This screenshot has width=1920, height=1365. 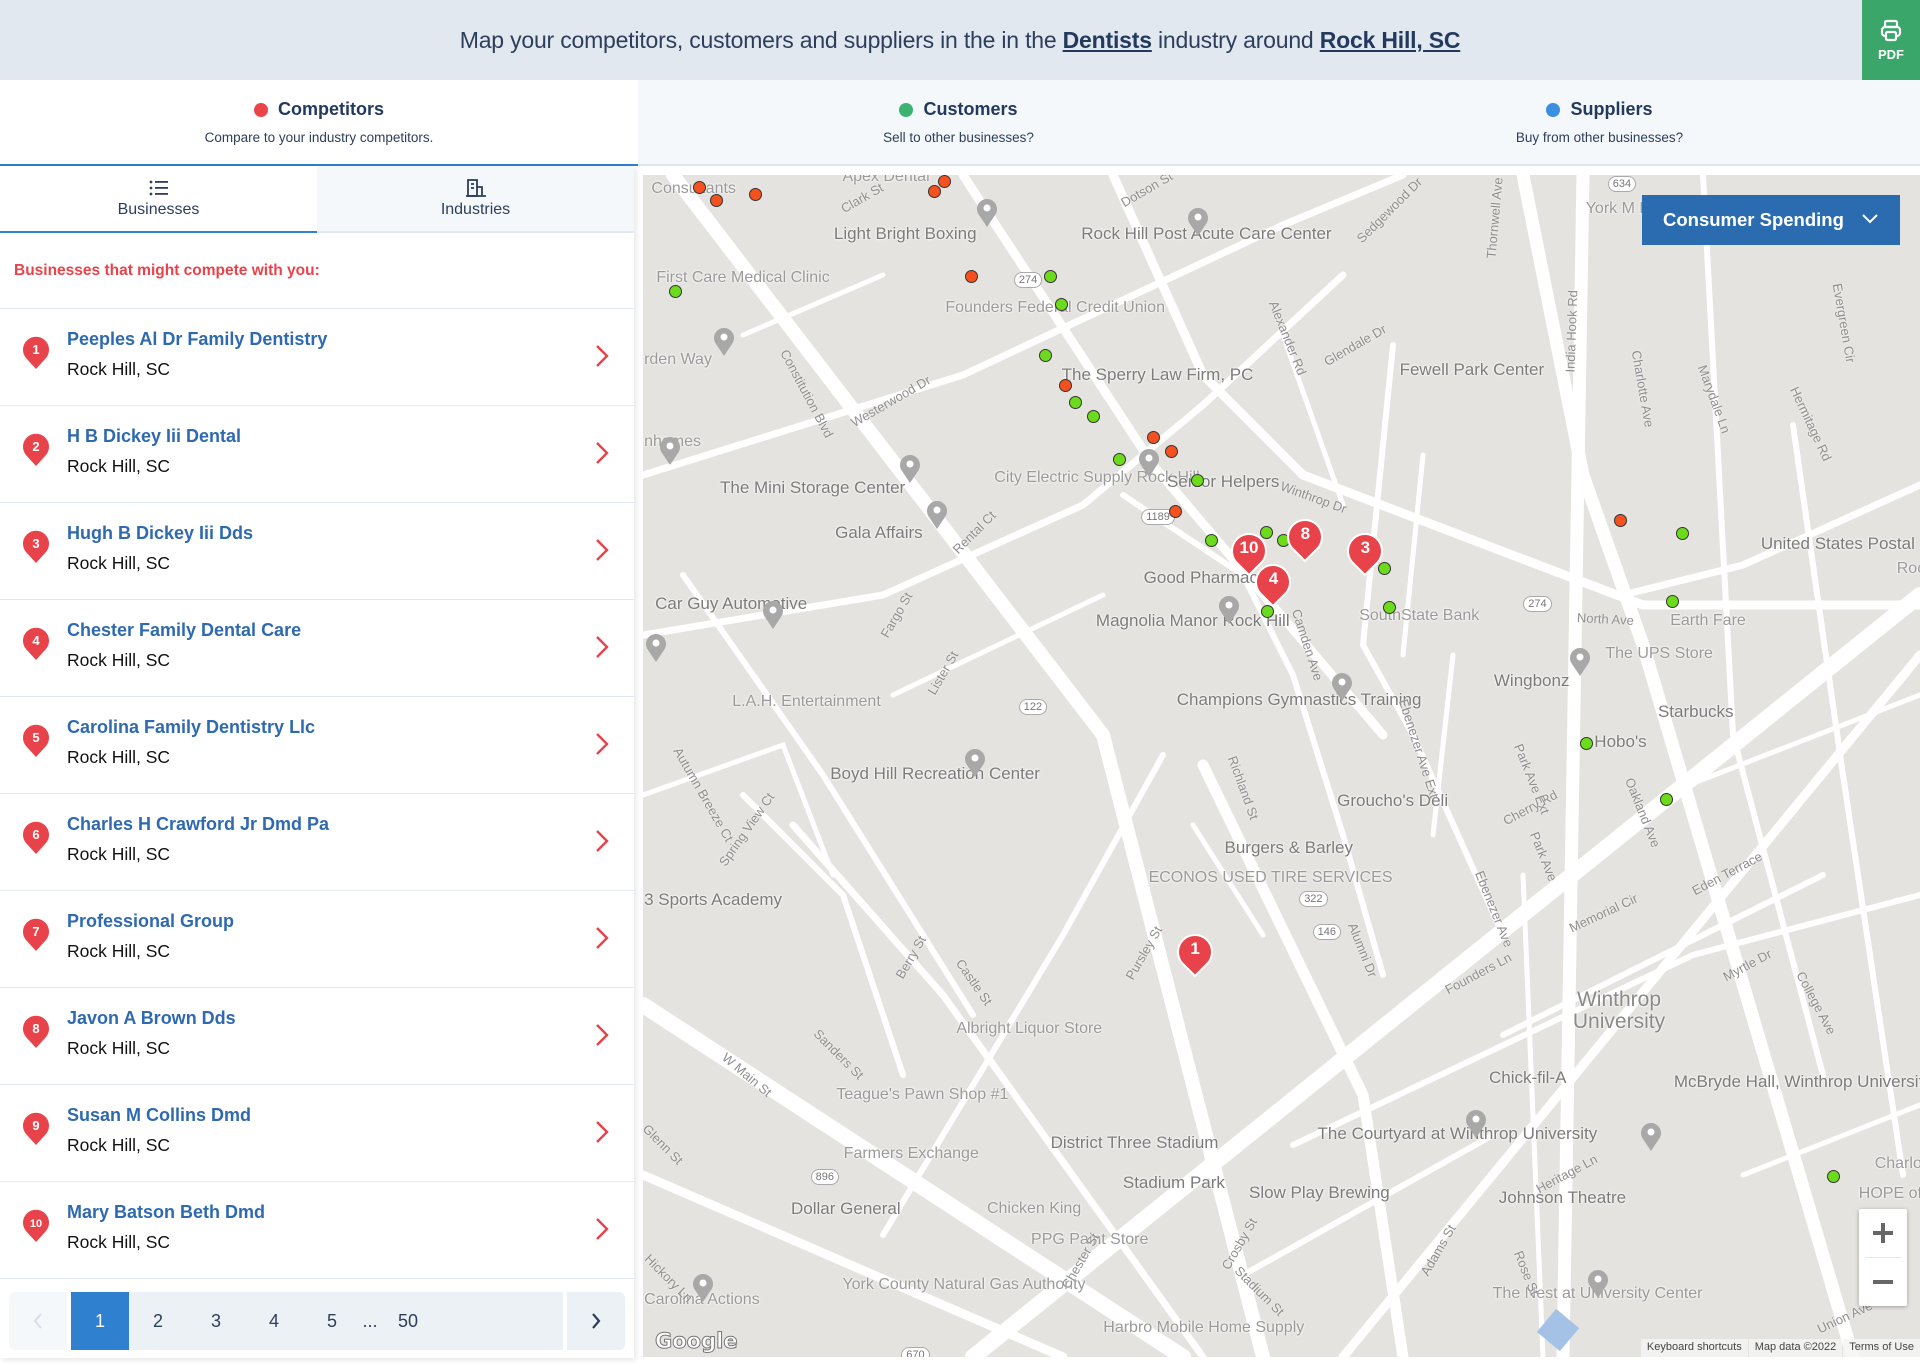 I want to click on business-list-item: 8 Javon A Brown Dds Rock Hill, SC, so click(x=317, y=1036).